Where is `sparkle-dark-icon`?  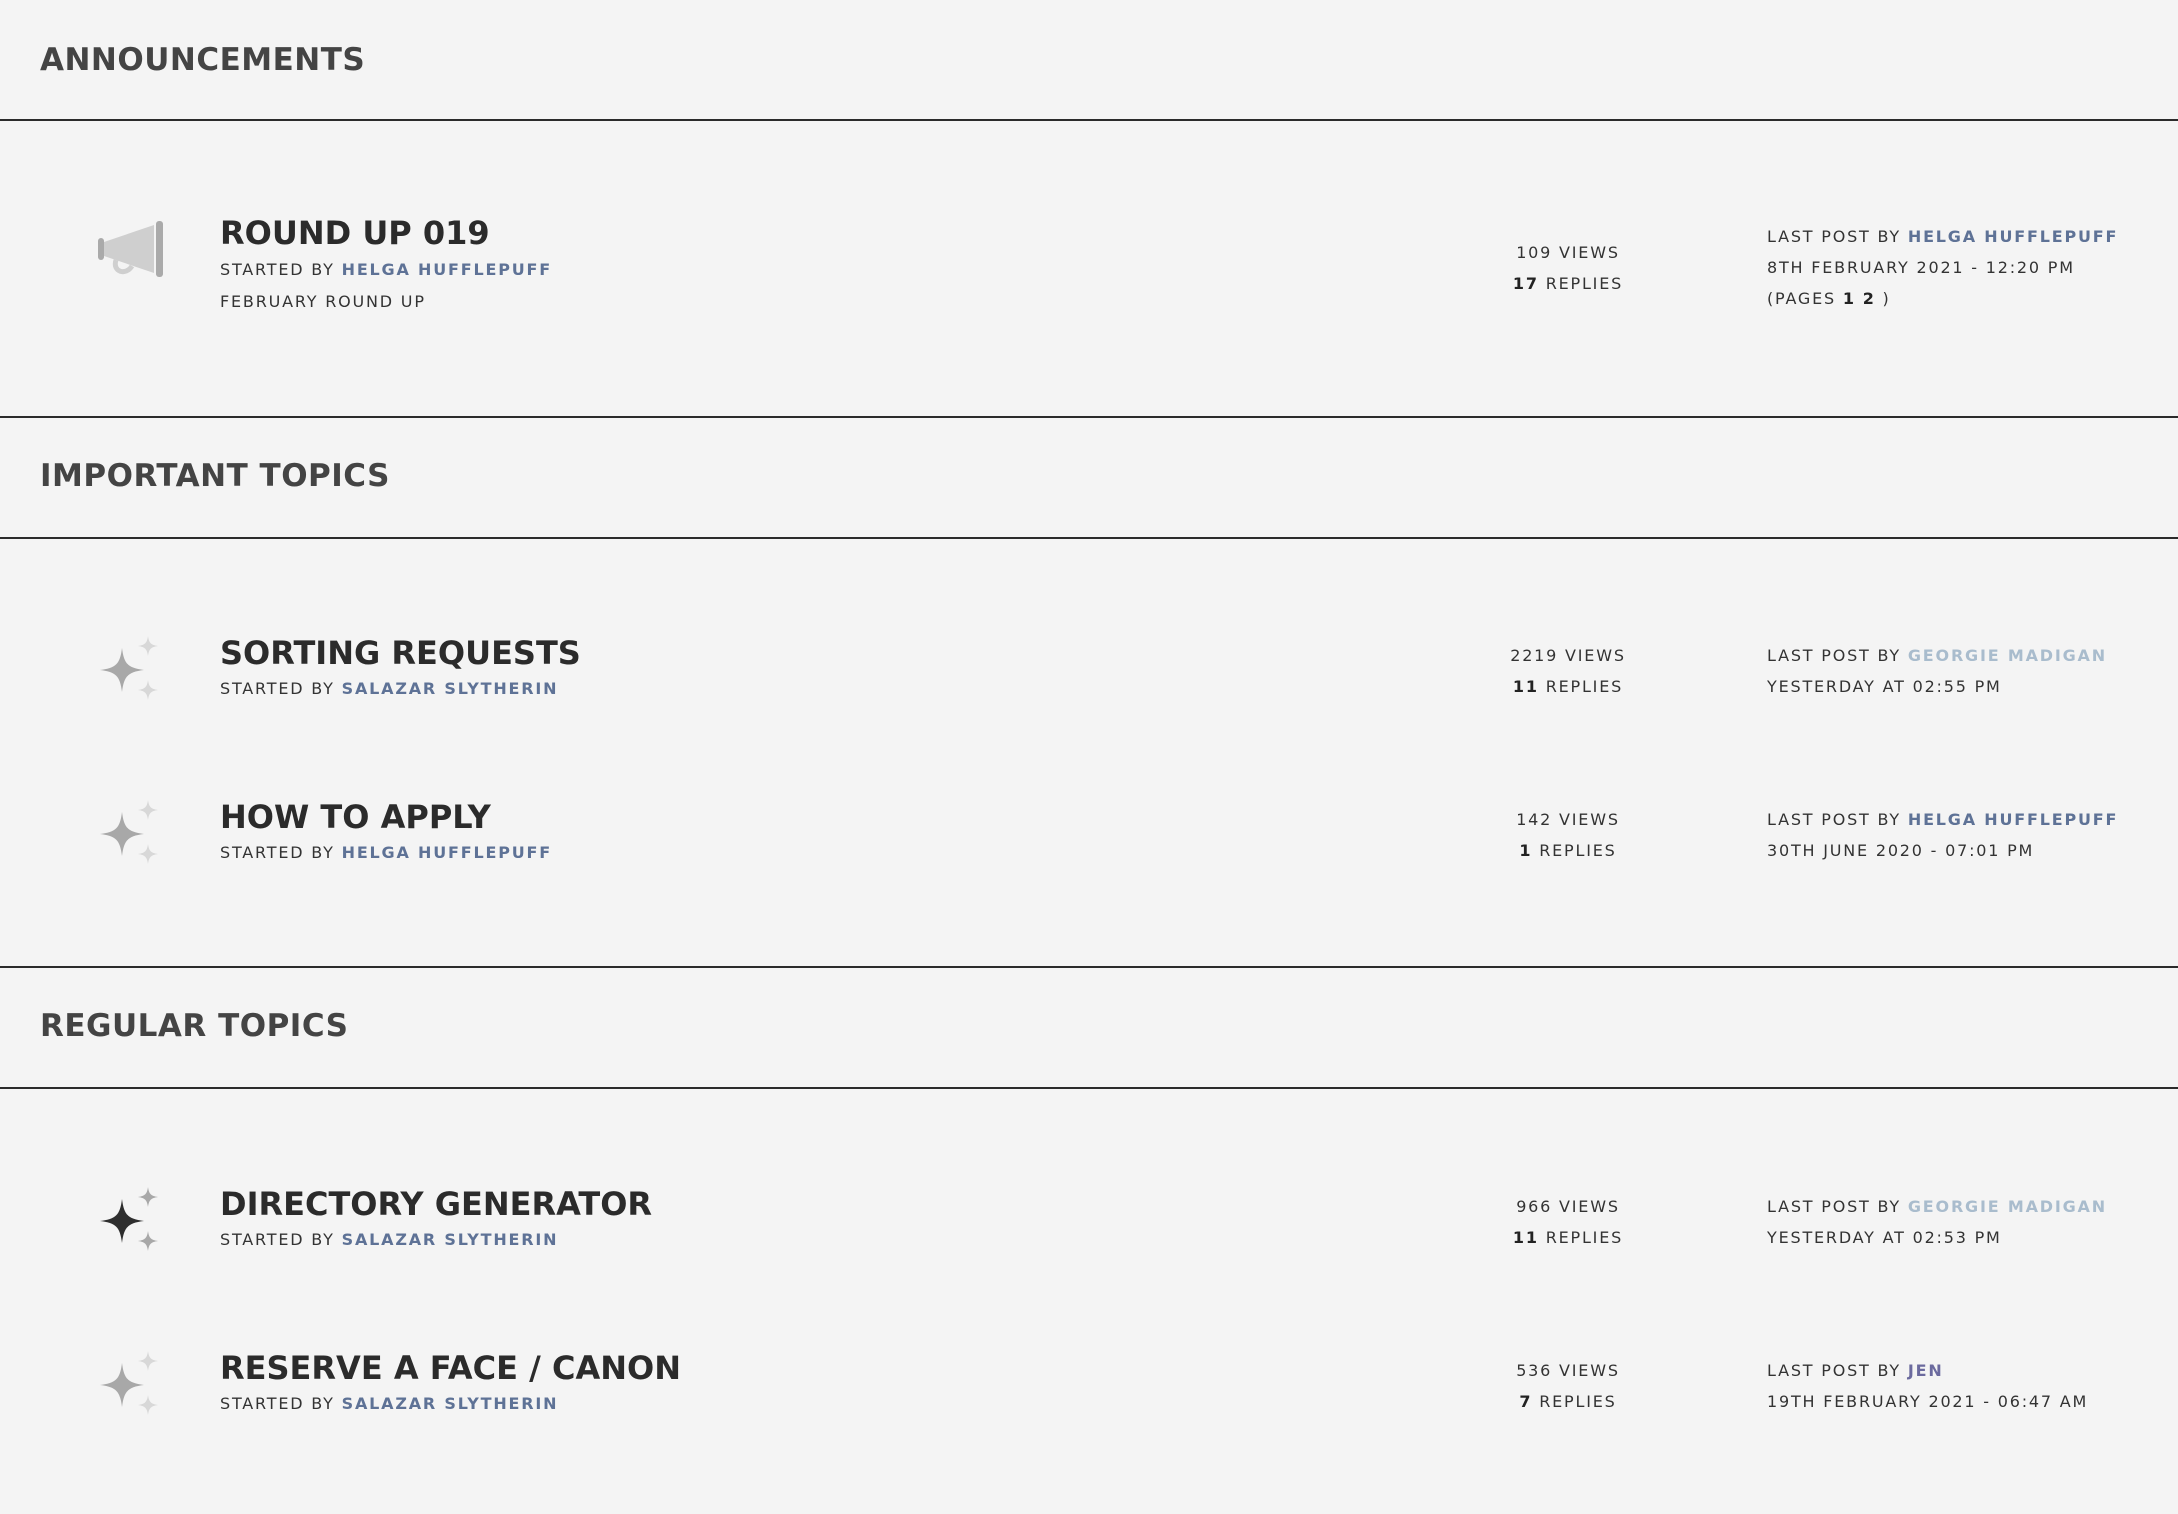 sparkle-dark-icon is located at coordinates (129, 1219).